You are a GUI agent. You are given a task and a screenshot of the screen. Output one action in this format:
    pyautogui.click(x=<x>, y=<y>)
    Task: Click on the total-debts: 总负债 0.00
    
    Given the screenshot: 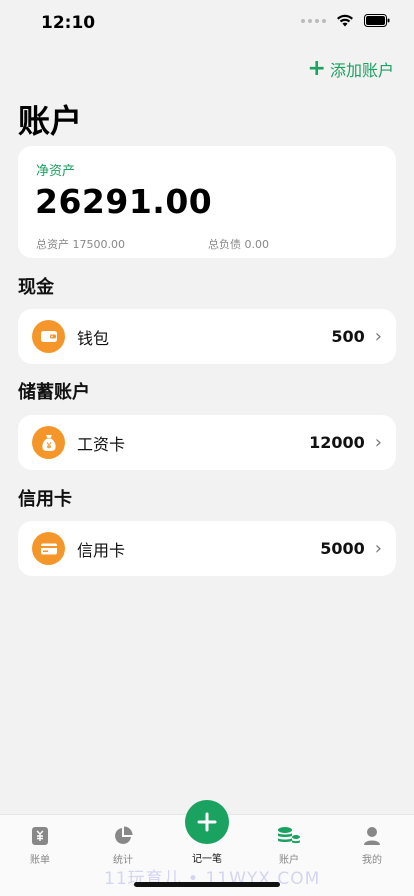 What is the action you would take?
    pyautogui.click(x=238, y=244)
    